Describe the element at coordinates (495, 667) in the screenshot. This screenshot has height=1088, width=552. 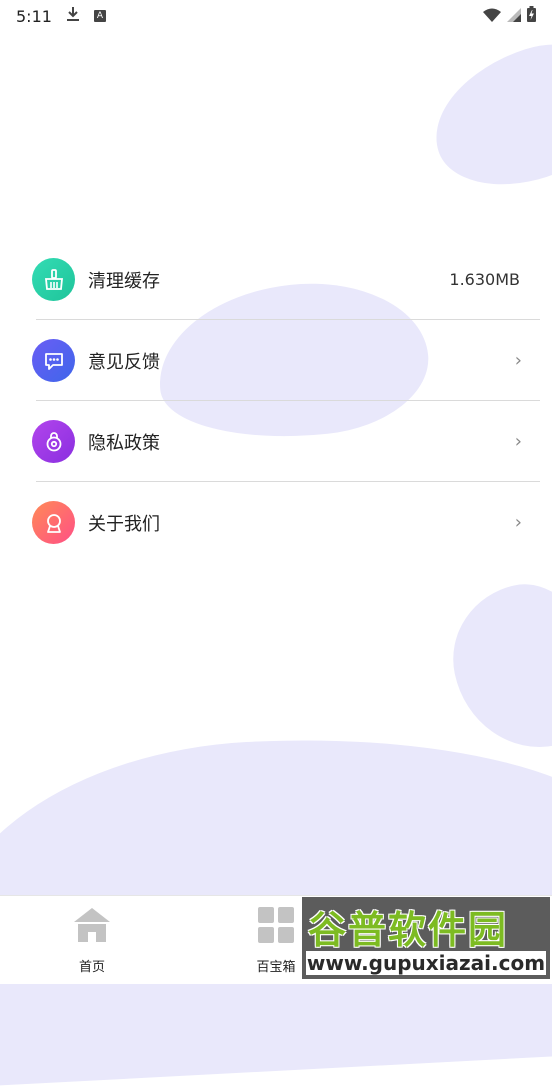
I see `background-blob-right` at that location.